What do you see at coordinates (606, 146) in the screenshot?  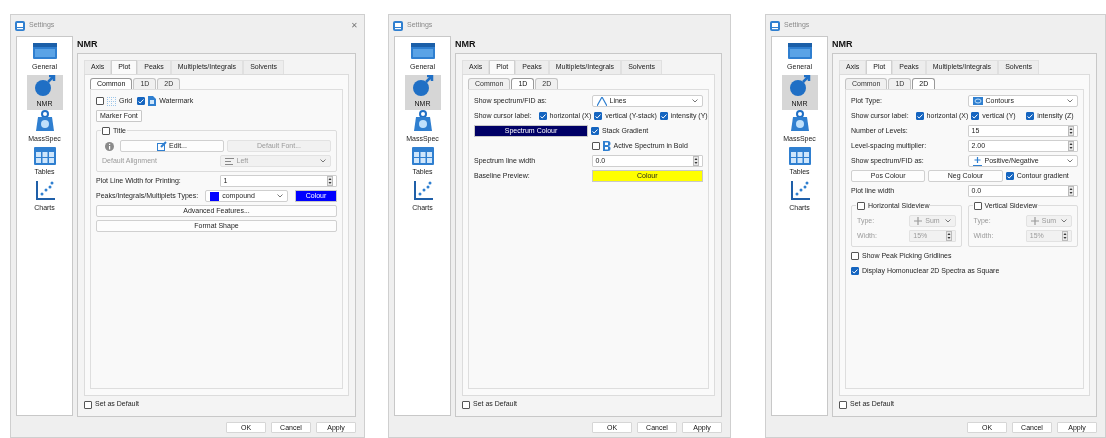 I see `bold-b-icon` at bounding box center [606, 146].